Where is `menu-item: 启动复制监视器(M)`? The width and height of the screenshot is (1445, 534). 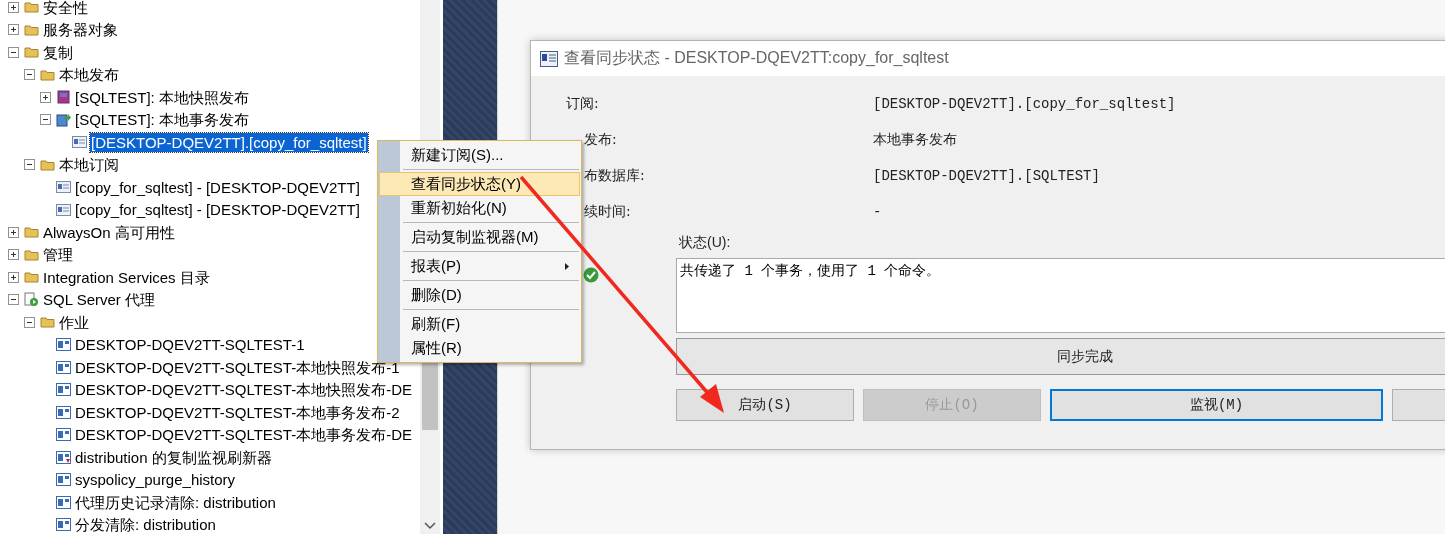
menu-item: 启动复制监视器(M) is located at coordinates (479, 237).